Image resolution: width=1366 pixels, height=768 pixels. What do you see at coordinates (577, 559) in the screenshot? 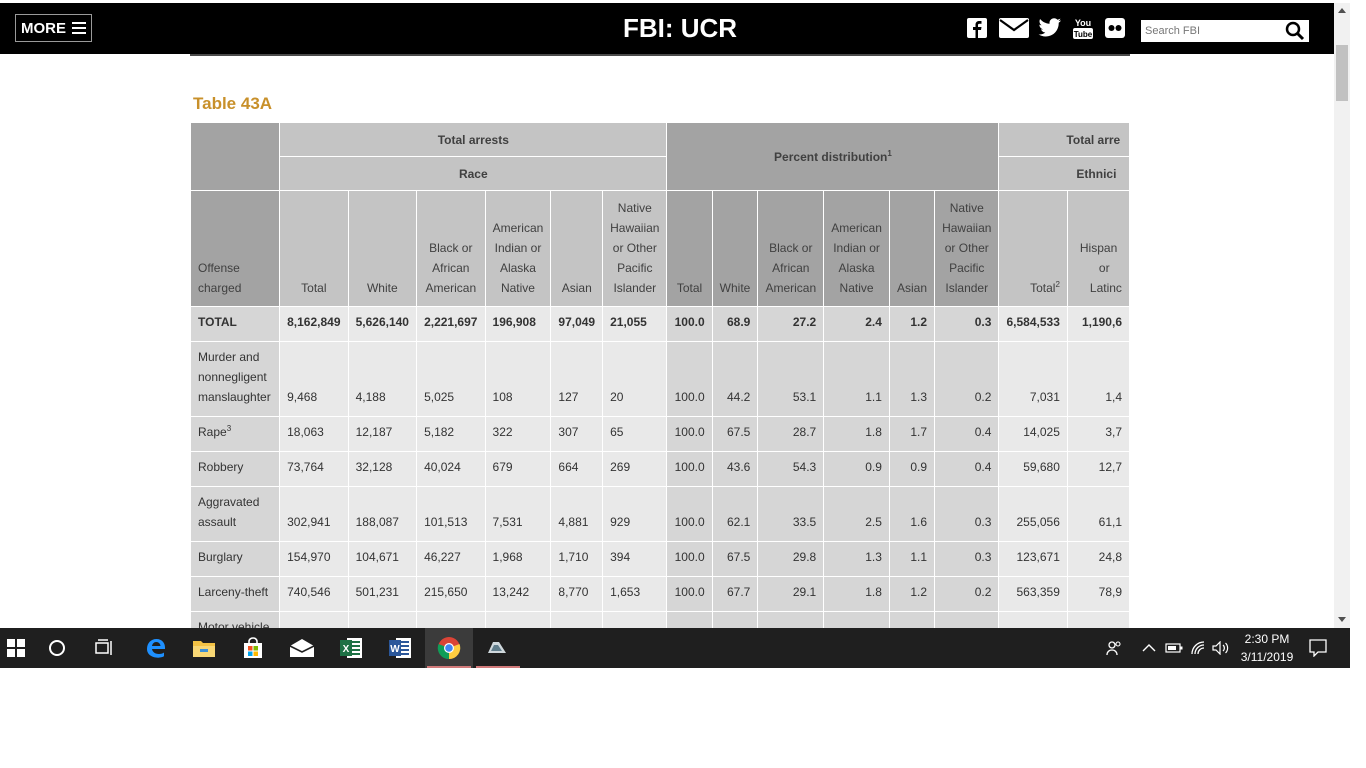
I see `cell-asian: 1,710` at bounding box center [577, 559].